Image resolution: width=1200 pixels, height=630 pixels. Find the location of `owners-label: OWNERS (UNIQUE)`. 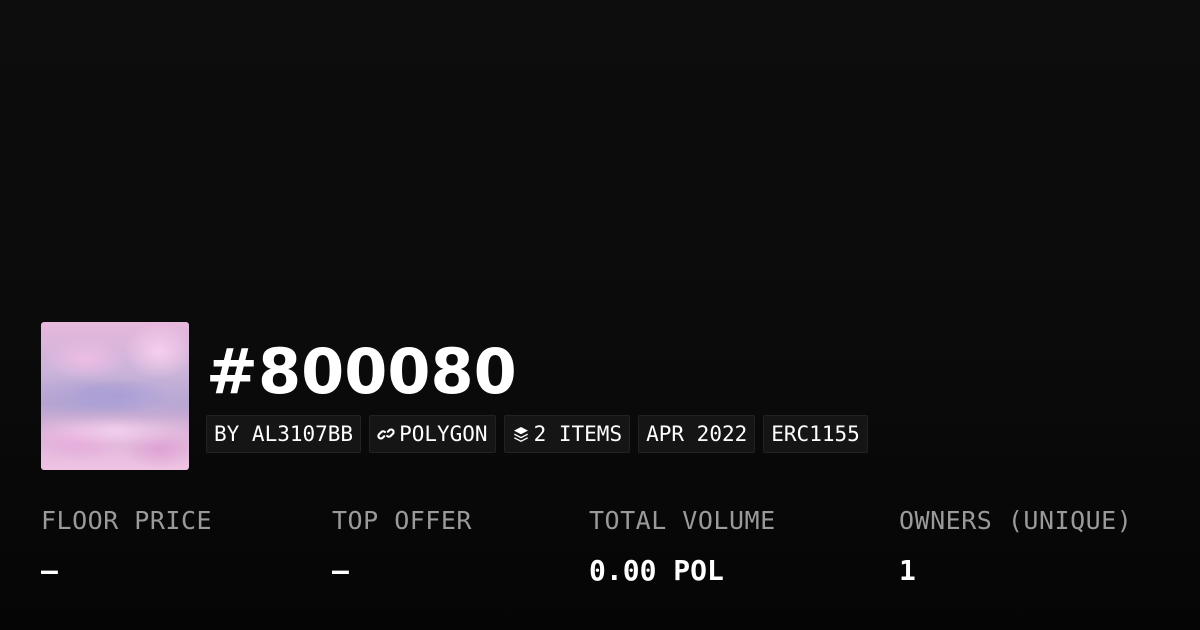

owners-label: OWNERS (UNIQUE) is located at coordinates (1016, 520).